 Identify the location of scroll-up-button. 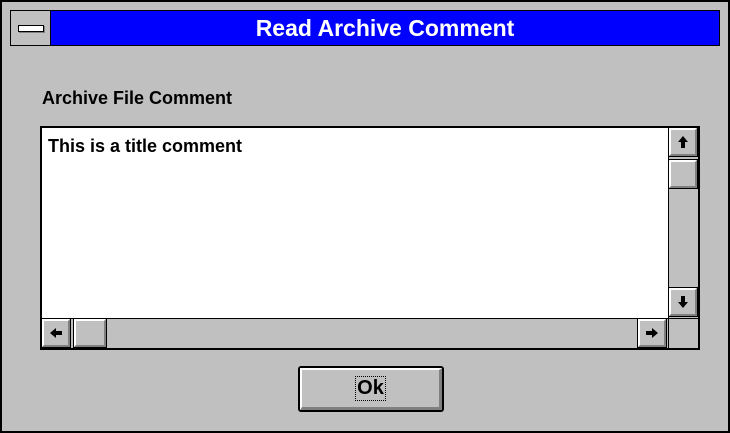
(683, 142).